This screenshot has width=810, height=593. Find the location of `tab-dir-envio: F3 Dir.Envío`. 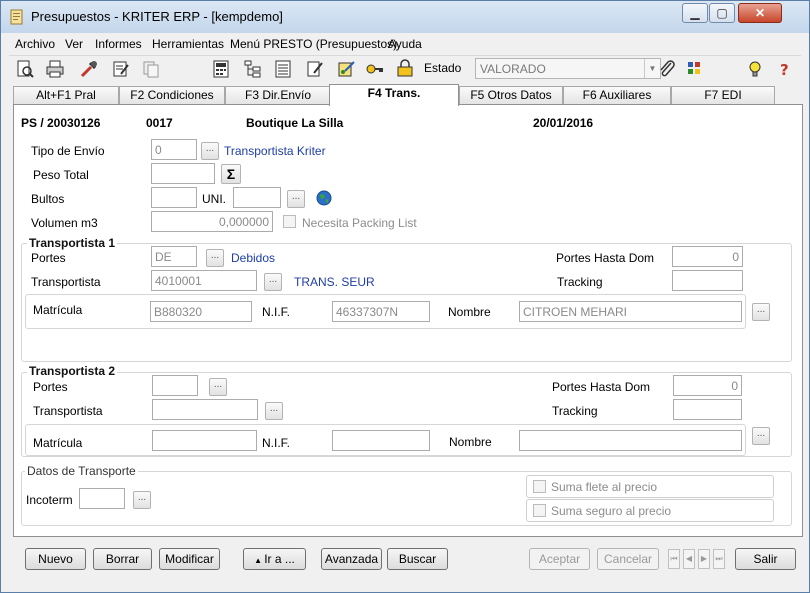

tab-dir-envio: F3 Dir.Envío is located at coordinates (278, 95).